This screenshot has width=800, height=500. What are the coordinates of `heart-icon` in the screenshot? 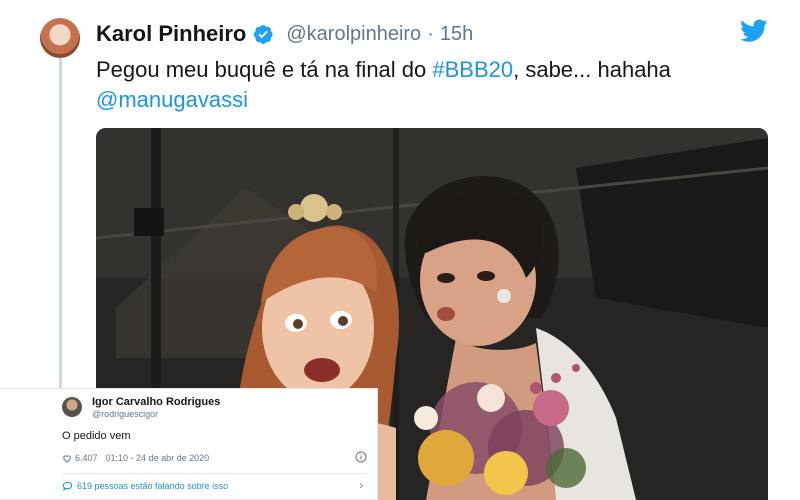 It's located at (67, 458).